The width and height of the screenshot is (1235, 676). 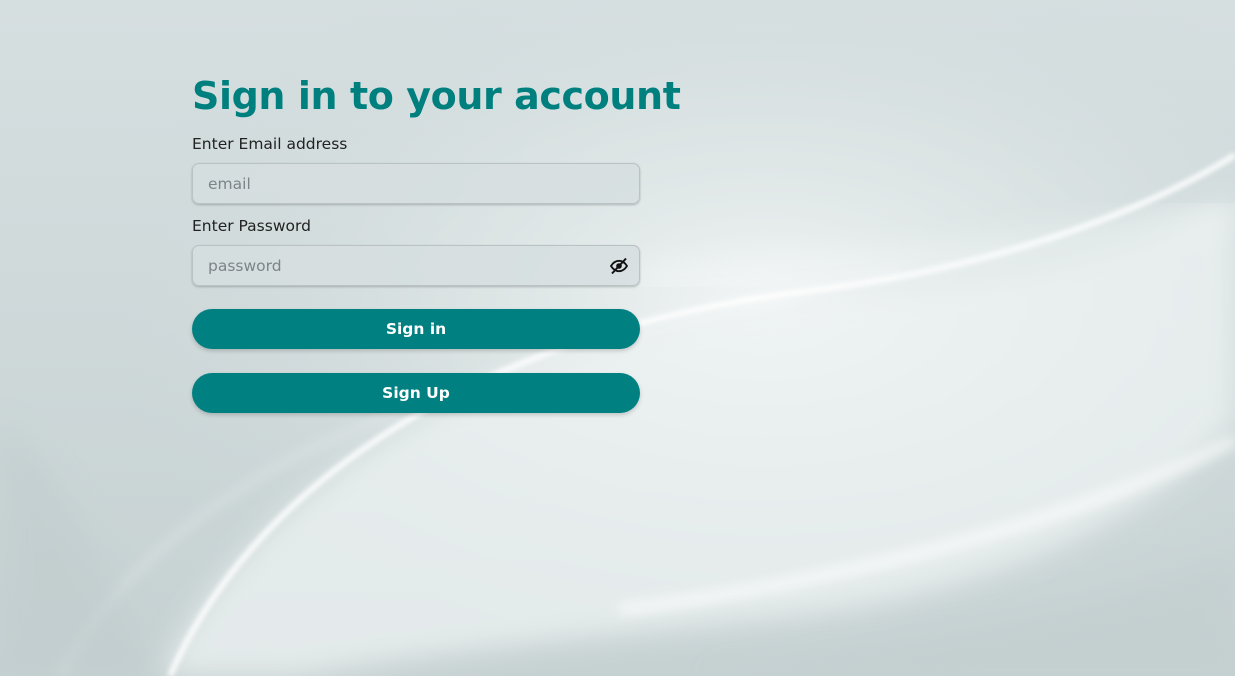 I want to click on password-field, so click(x=416, y=265).